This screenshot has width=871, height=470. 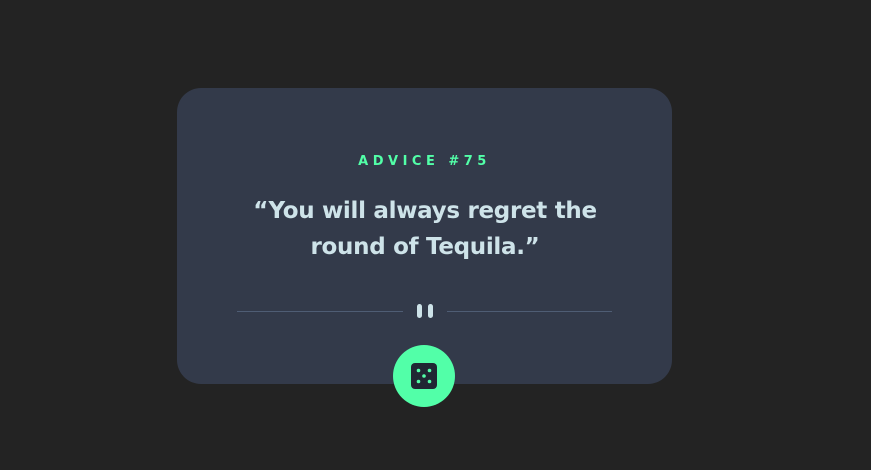 What do you see at coordinates (425, 311) in the screenshot?
I see `pause-icon` at bounding box center [425, 311].